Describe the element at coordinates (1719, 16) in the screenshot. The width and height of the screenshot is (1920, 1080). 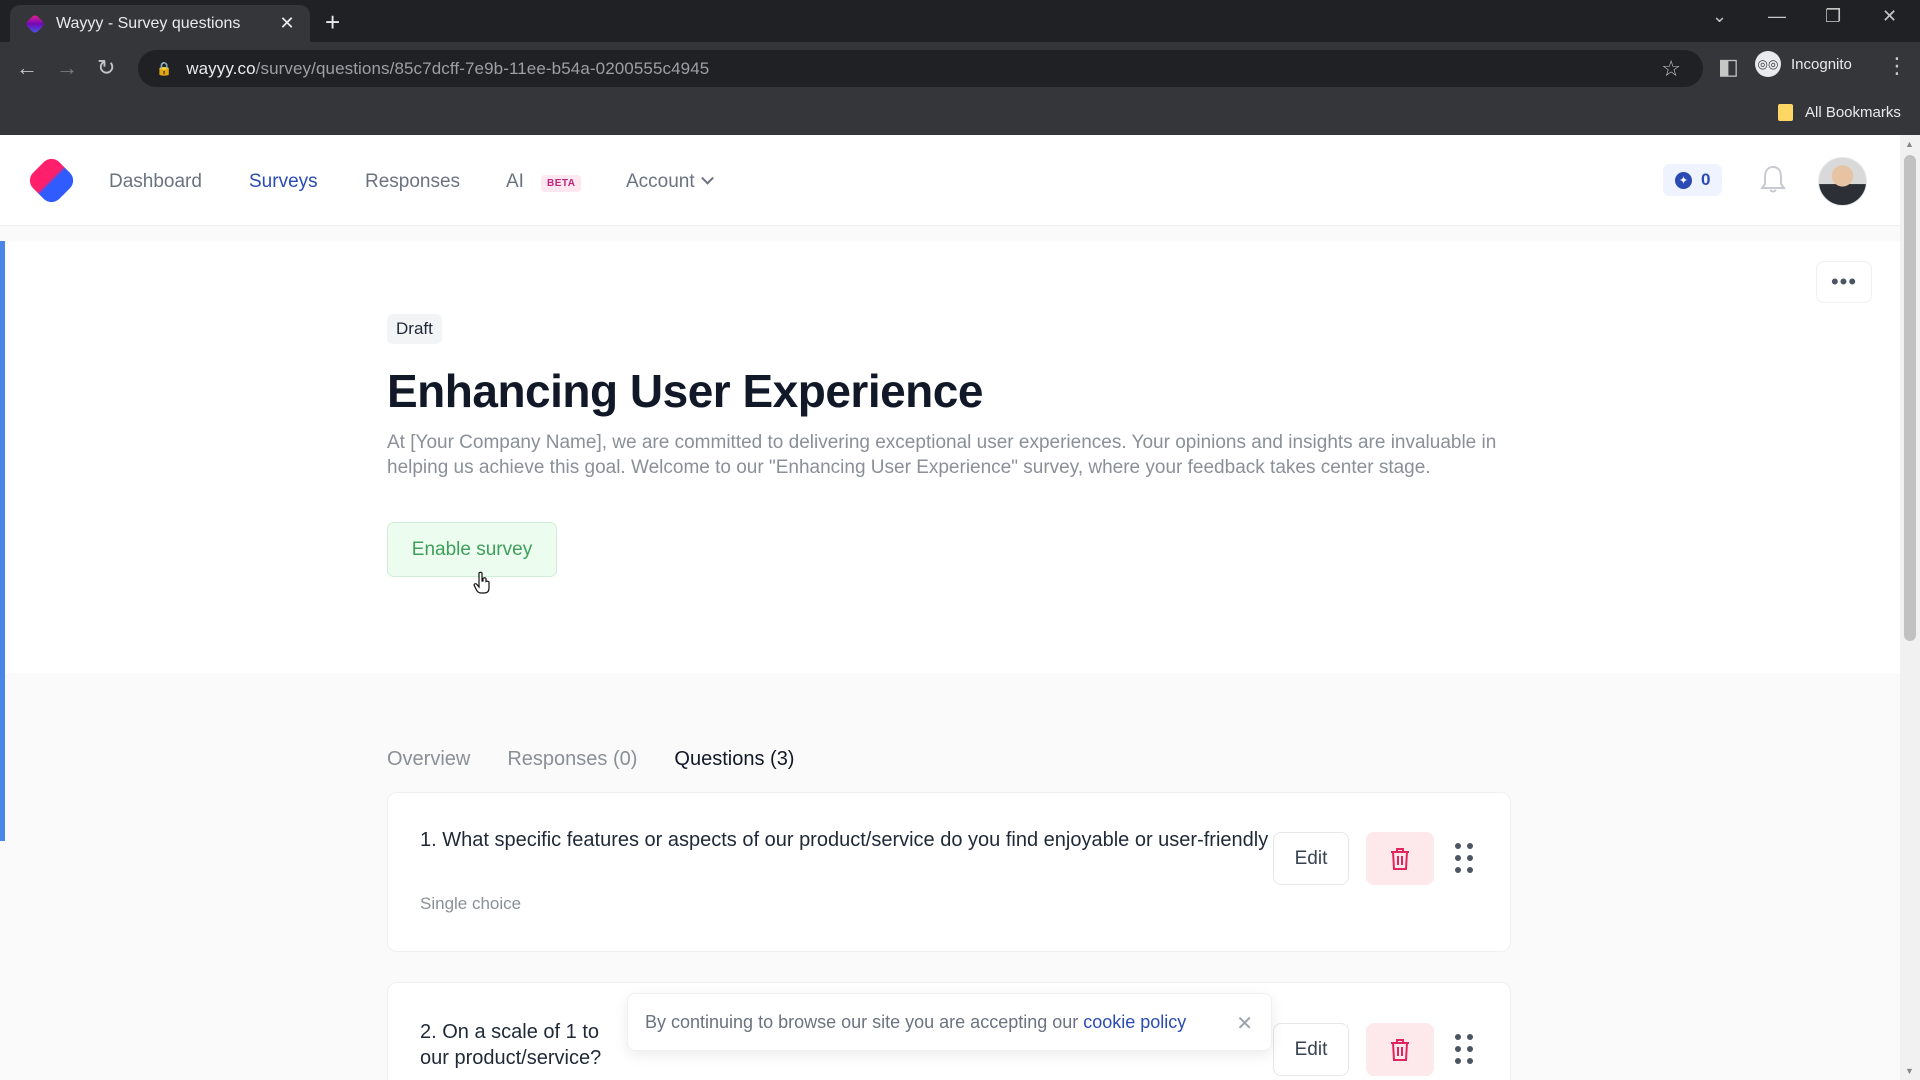
I see `tab-search-icon: ⌄` at that location.